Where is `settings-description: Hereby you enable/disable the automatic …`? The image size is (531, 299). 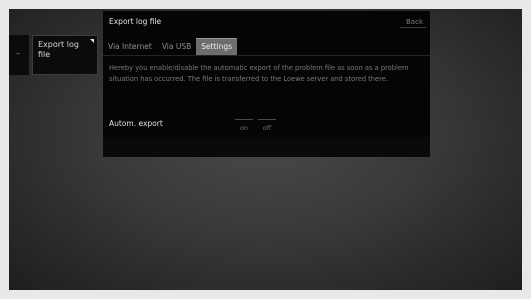
settings-description: Hereby you enable/disable the automatic … is located at coordinates (259, 73).